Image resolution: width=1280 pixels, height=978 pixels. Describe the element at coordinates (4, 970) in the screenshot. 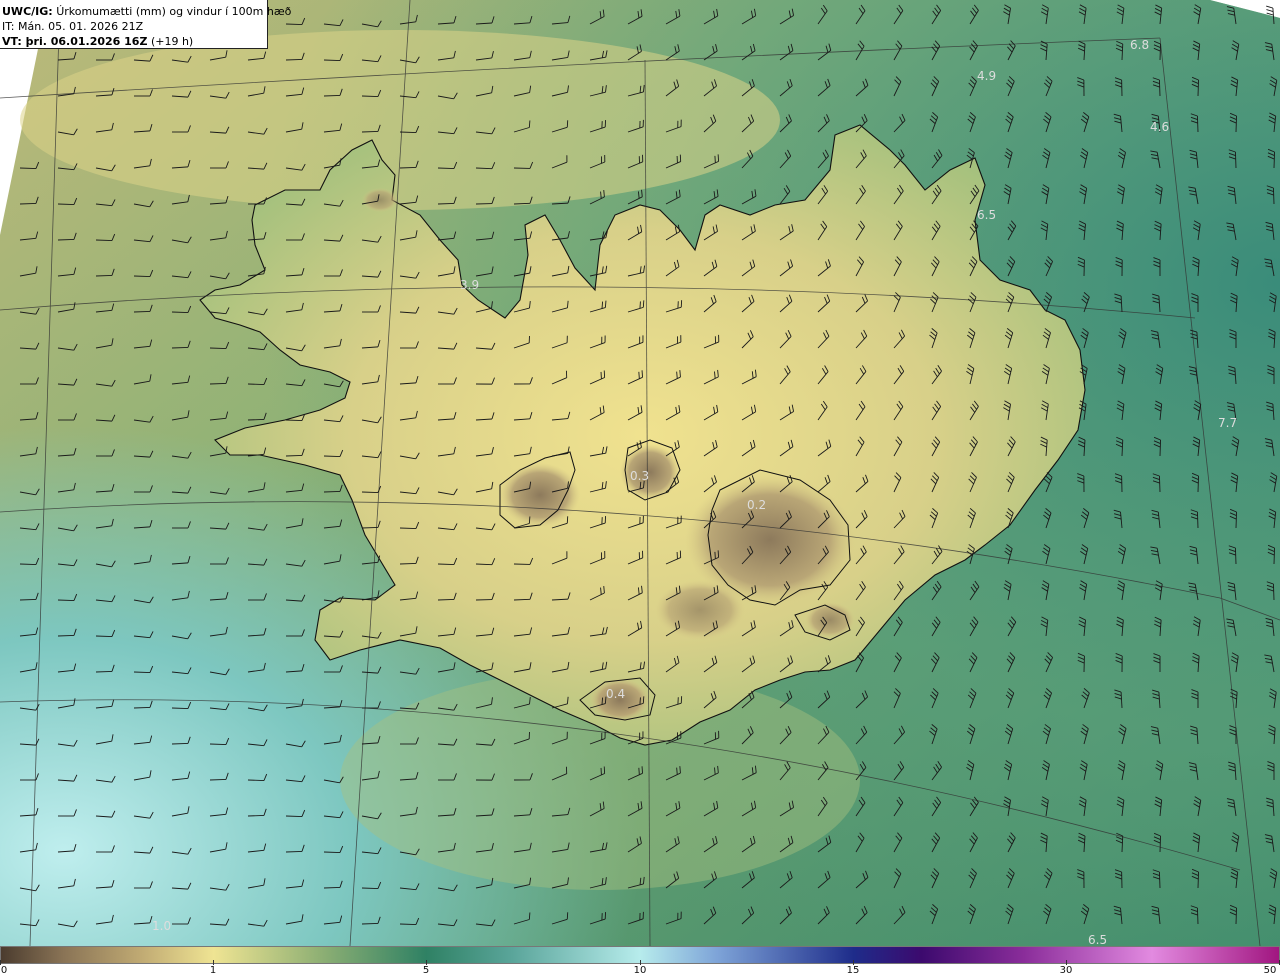

I see `colorbar-tick-label: 0` at that location.